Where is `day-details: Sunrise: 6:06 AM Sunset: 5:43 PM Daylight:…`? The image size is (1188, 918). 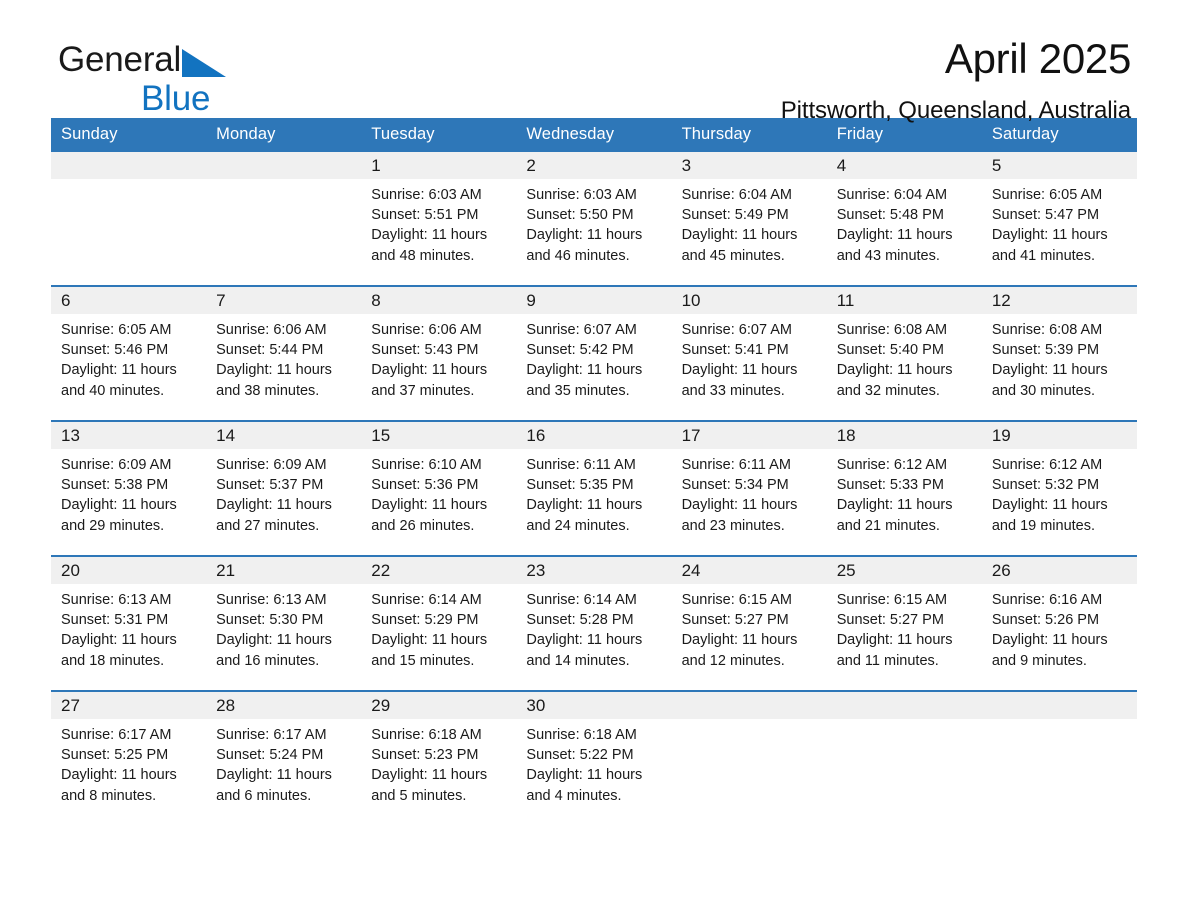
day-details: Sunrise: 6:06 AM Sunset: 5:43 PM Daylight:… is located at coordinates (438, 357).